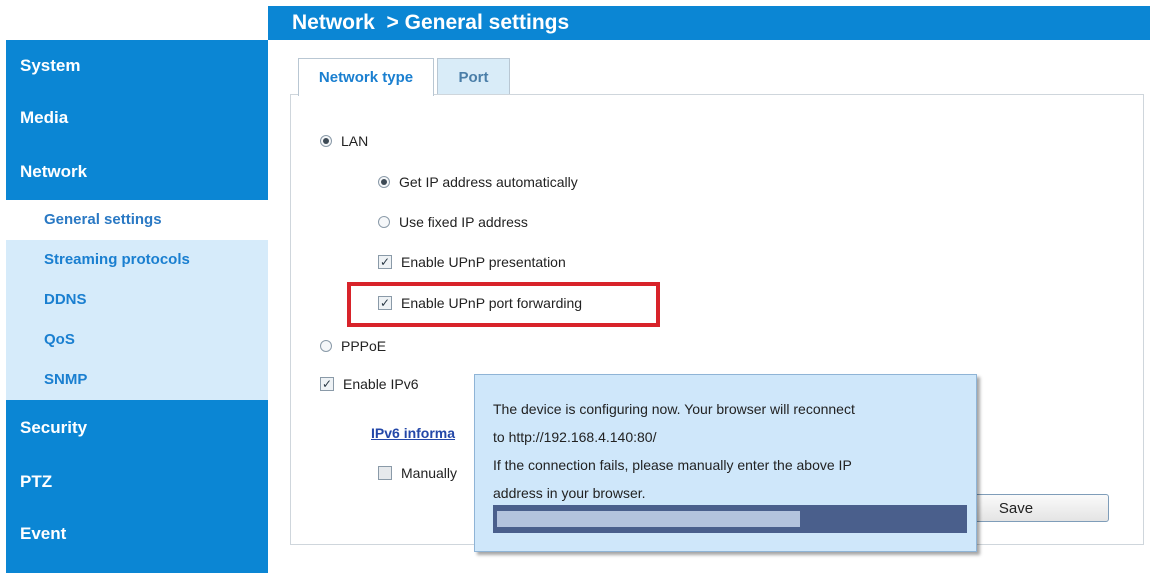  Describe the element at coordinates (575, 437) in the screenshot. I see `dialog-line-2: to http://192.168.4.140:80/` at that location.